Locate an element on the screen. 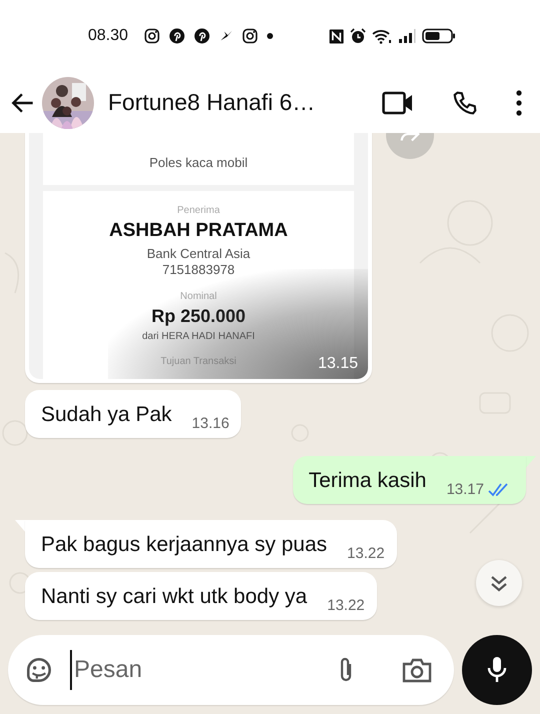 This screenshot has height=714, width=540. status-time: 08.30 is located at coordinates (108, 36).